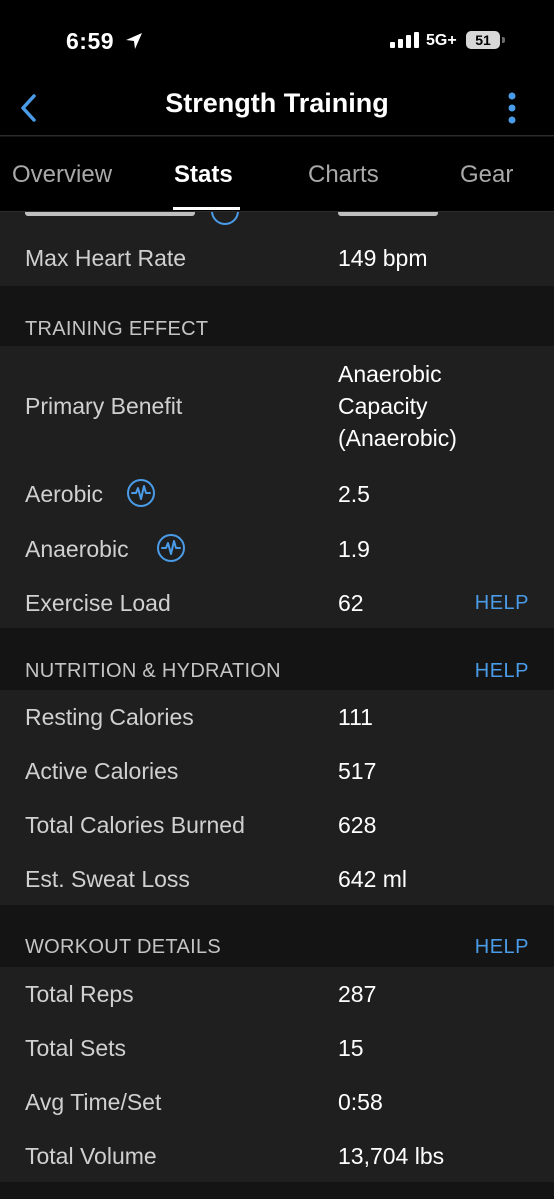 This screenshot has width=554, height=1199. What do you see at coordinates (373, 879) in the screenshot?
I see `sweat-loss-value: 642 ml` at bounding box center [373, 879].